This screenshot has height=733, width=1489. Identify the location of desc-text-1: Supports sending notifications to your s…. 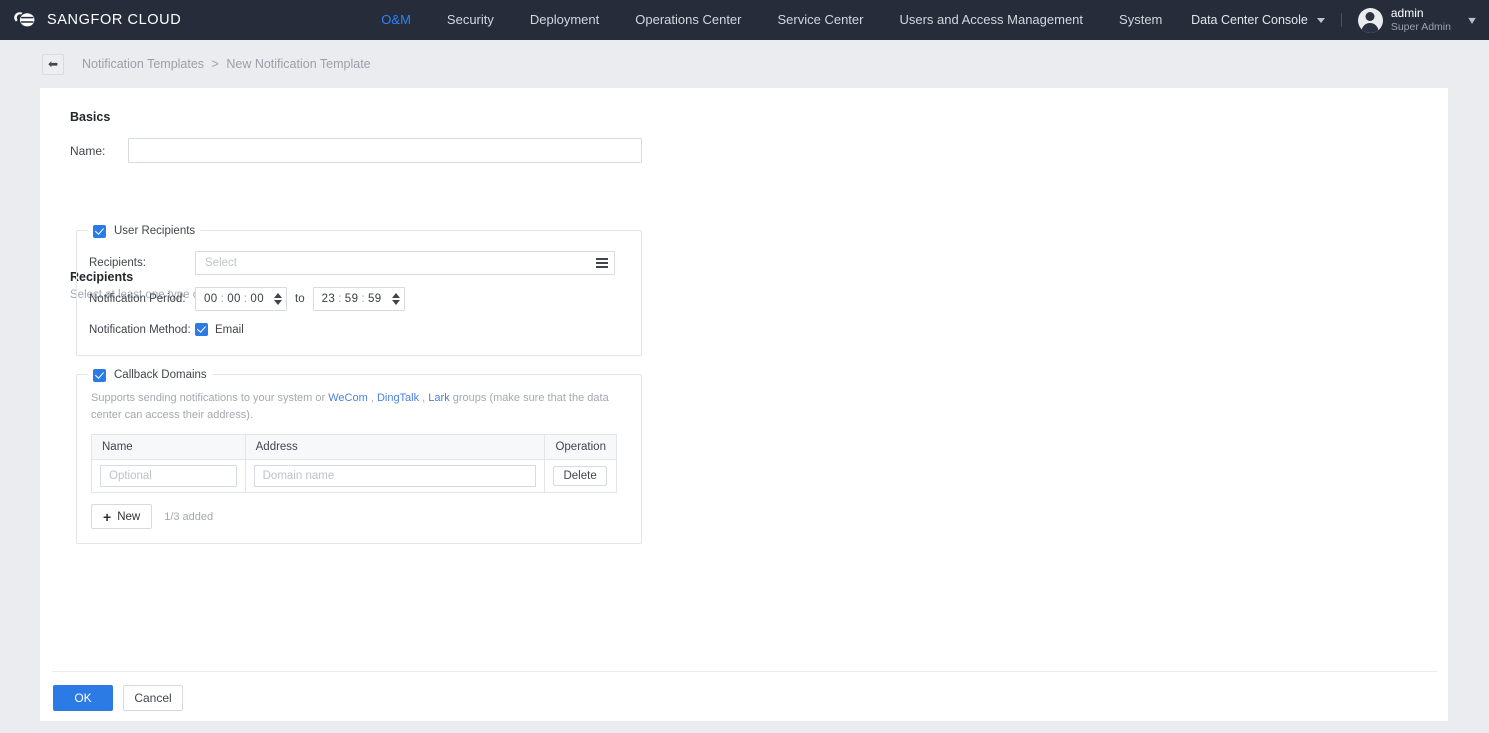
(210, 398).